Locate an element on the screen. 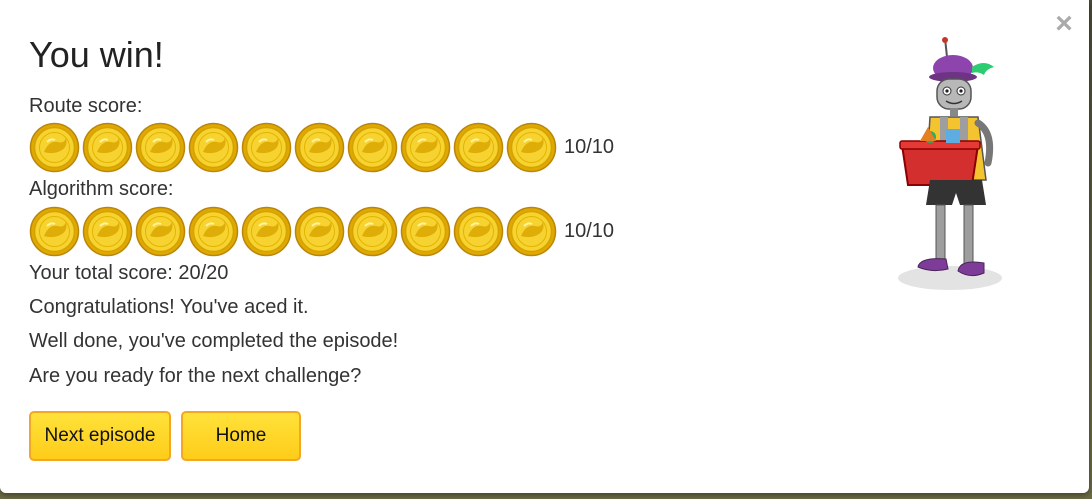 The image size is (1092, 499). algorithm-score-coins: 10/10 is located at coordinates (321, 231).